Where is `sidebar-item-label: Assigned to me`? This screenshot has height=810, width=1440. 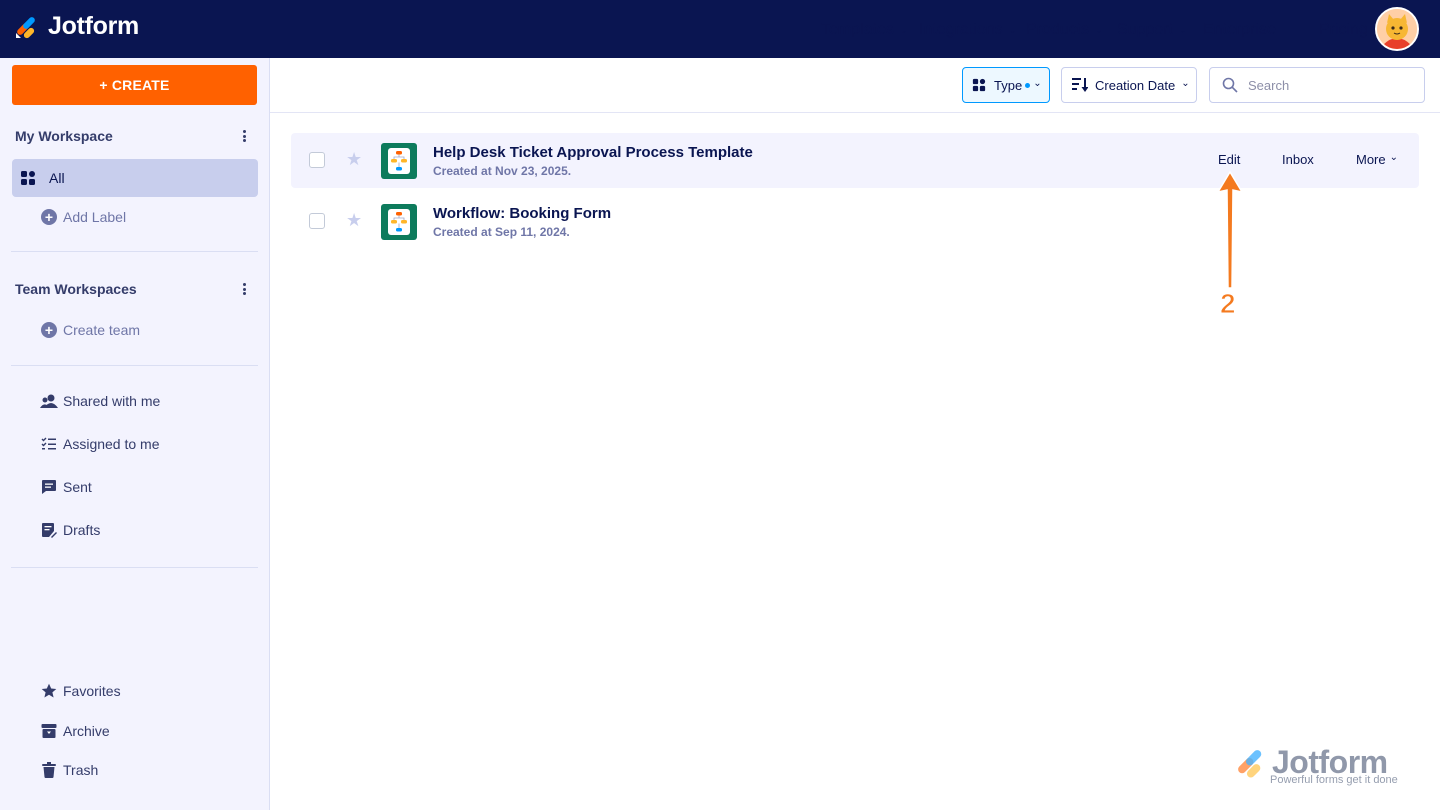 sidebar-item-label: Assigned to me is located at coordinates (111, 444).